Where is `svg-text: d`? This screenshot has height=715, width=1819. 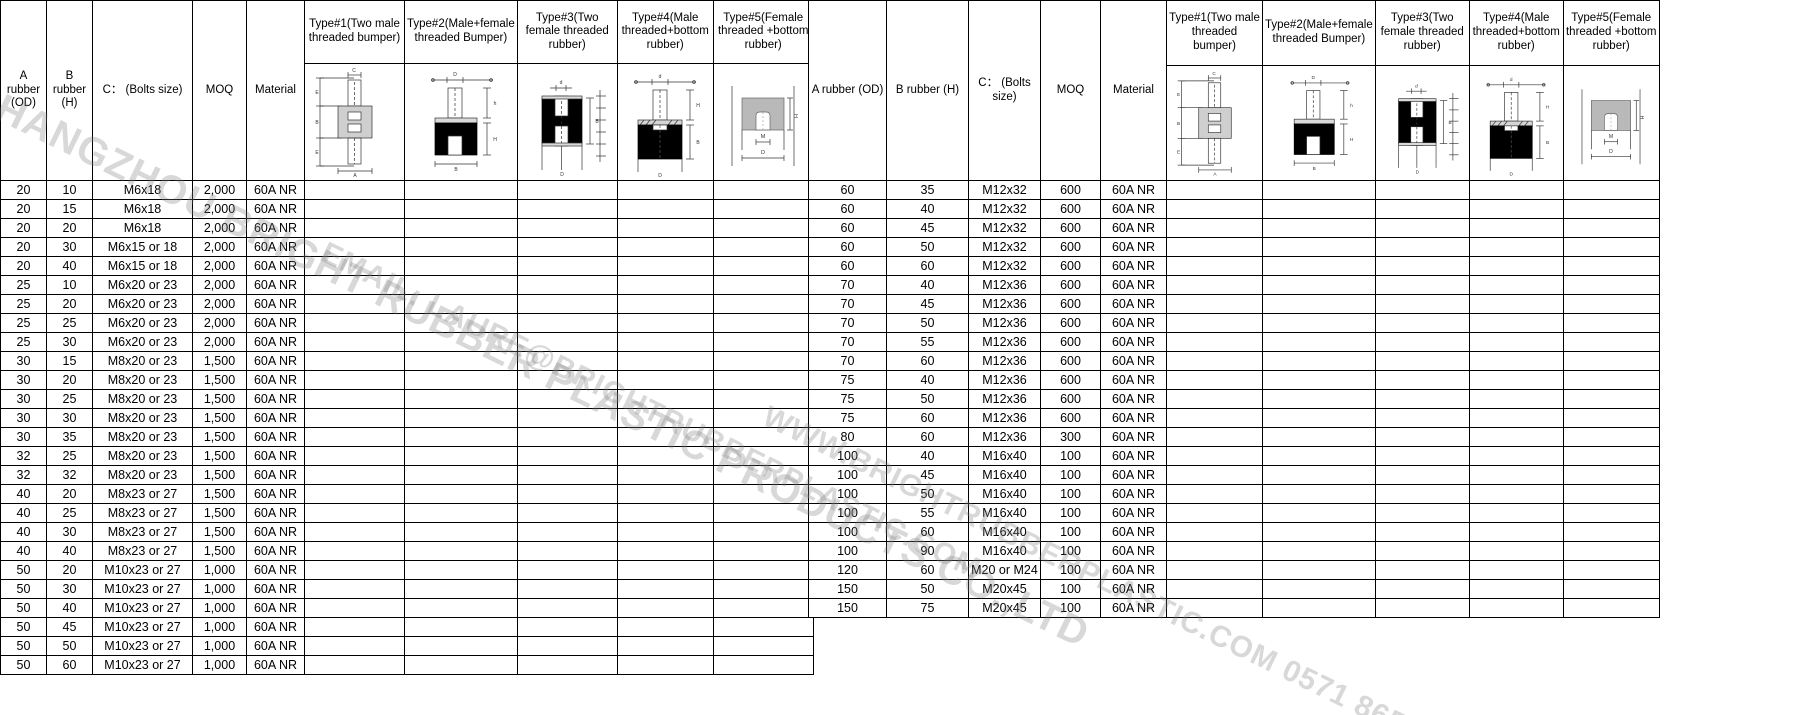 svg-text: d is located at coordinates (660, 77).